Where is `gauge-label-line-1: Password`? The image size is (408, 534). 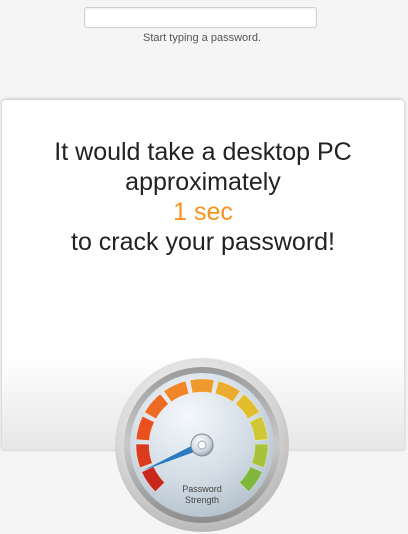
gauge-label-line-1: Password is located at coordinates (202, 489).